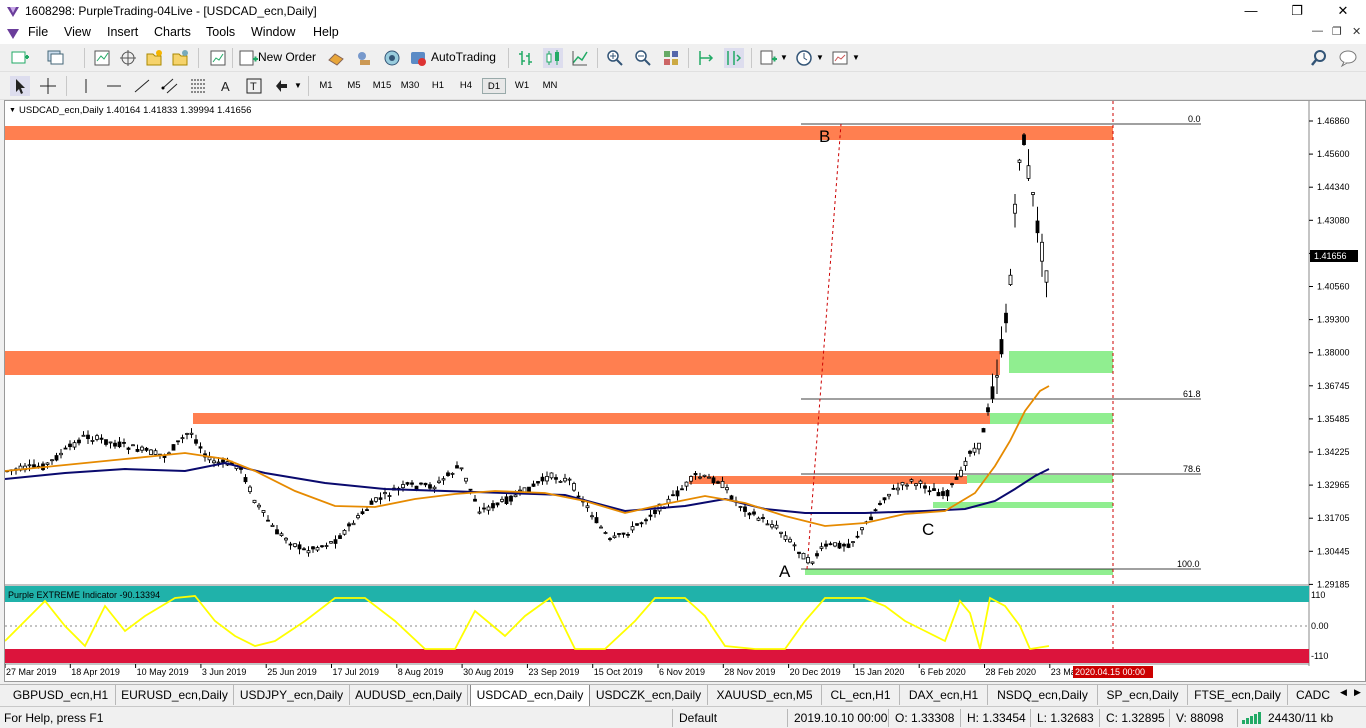 The height and width of the screenshot is (728, 1366). I want to click on tab-audusd: AUDUSD_ecn,Daily, so click(409, 695).